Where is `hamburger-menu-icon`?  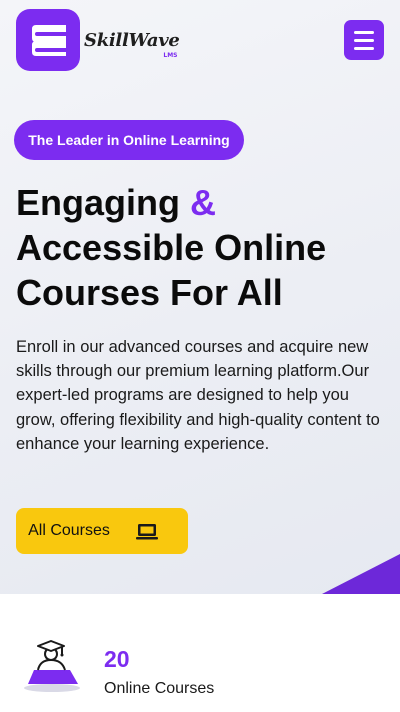 hamburger-menu-icon is located at coordinates (364, 40).